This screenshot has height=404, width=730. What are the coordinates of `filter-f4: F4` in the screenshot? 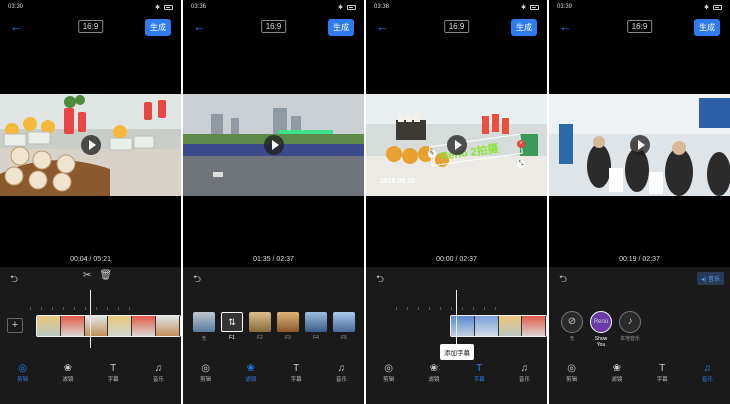 It's located at (316, 327).